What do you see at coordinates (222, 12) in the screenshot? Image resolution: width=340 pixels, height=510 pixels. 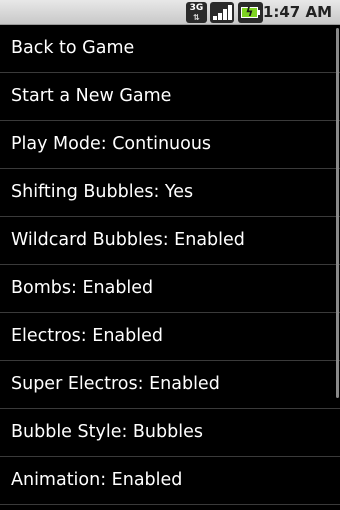 I see `signal-strength-icon` at bounding box center [222, 12].